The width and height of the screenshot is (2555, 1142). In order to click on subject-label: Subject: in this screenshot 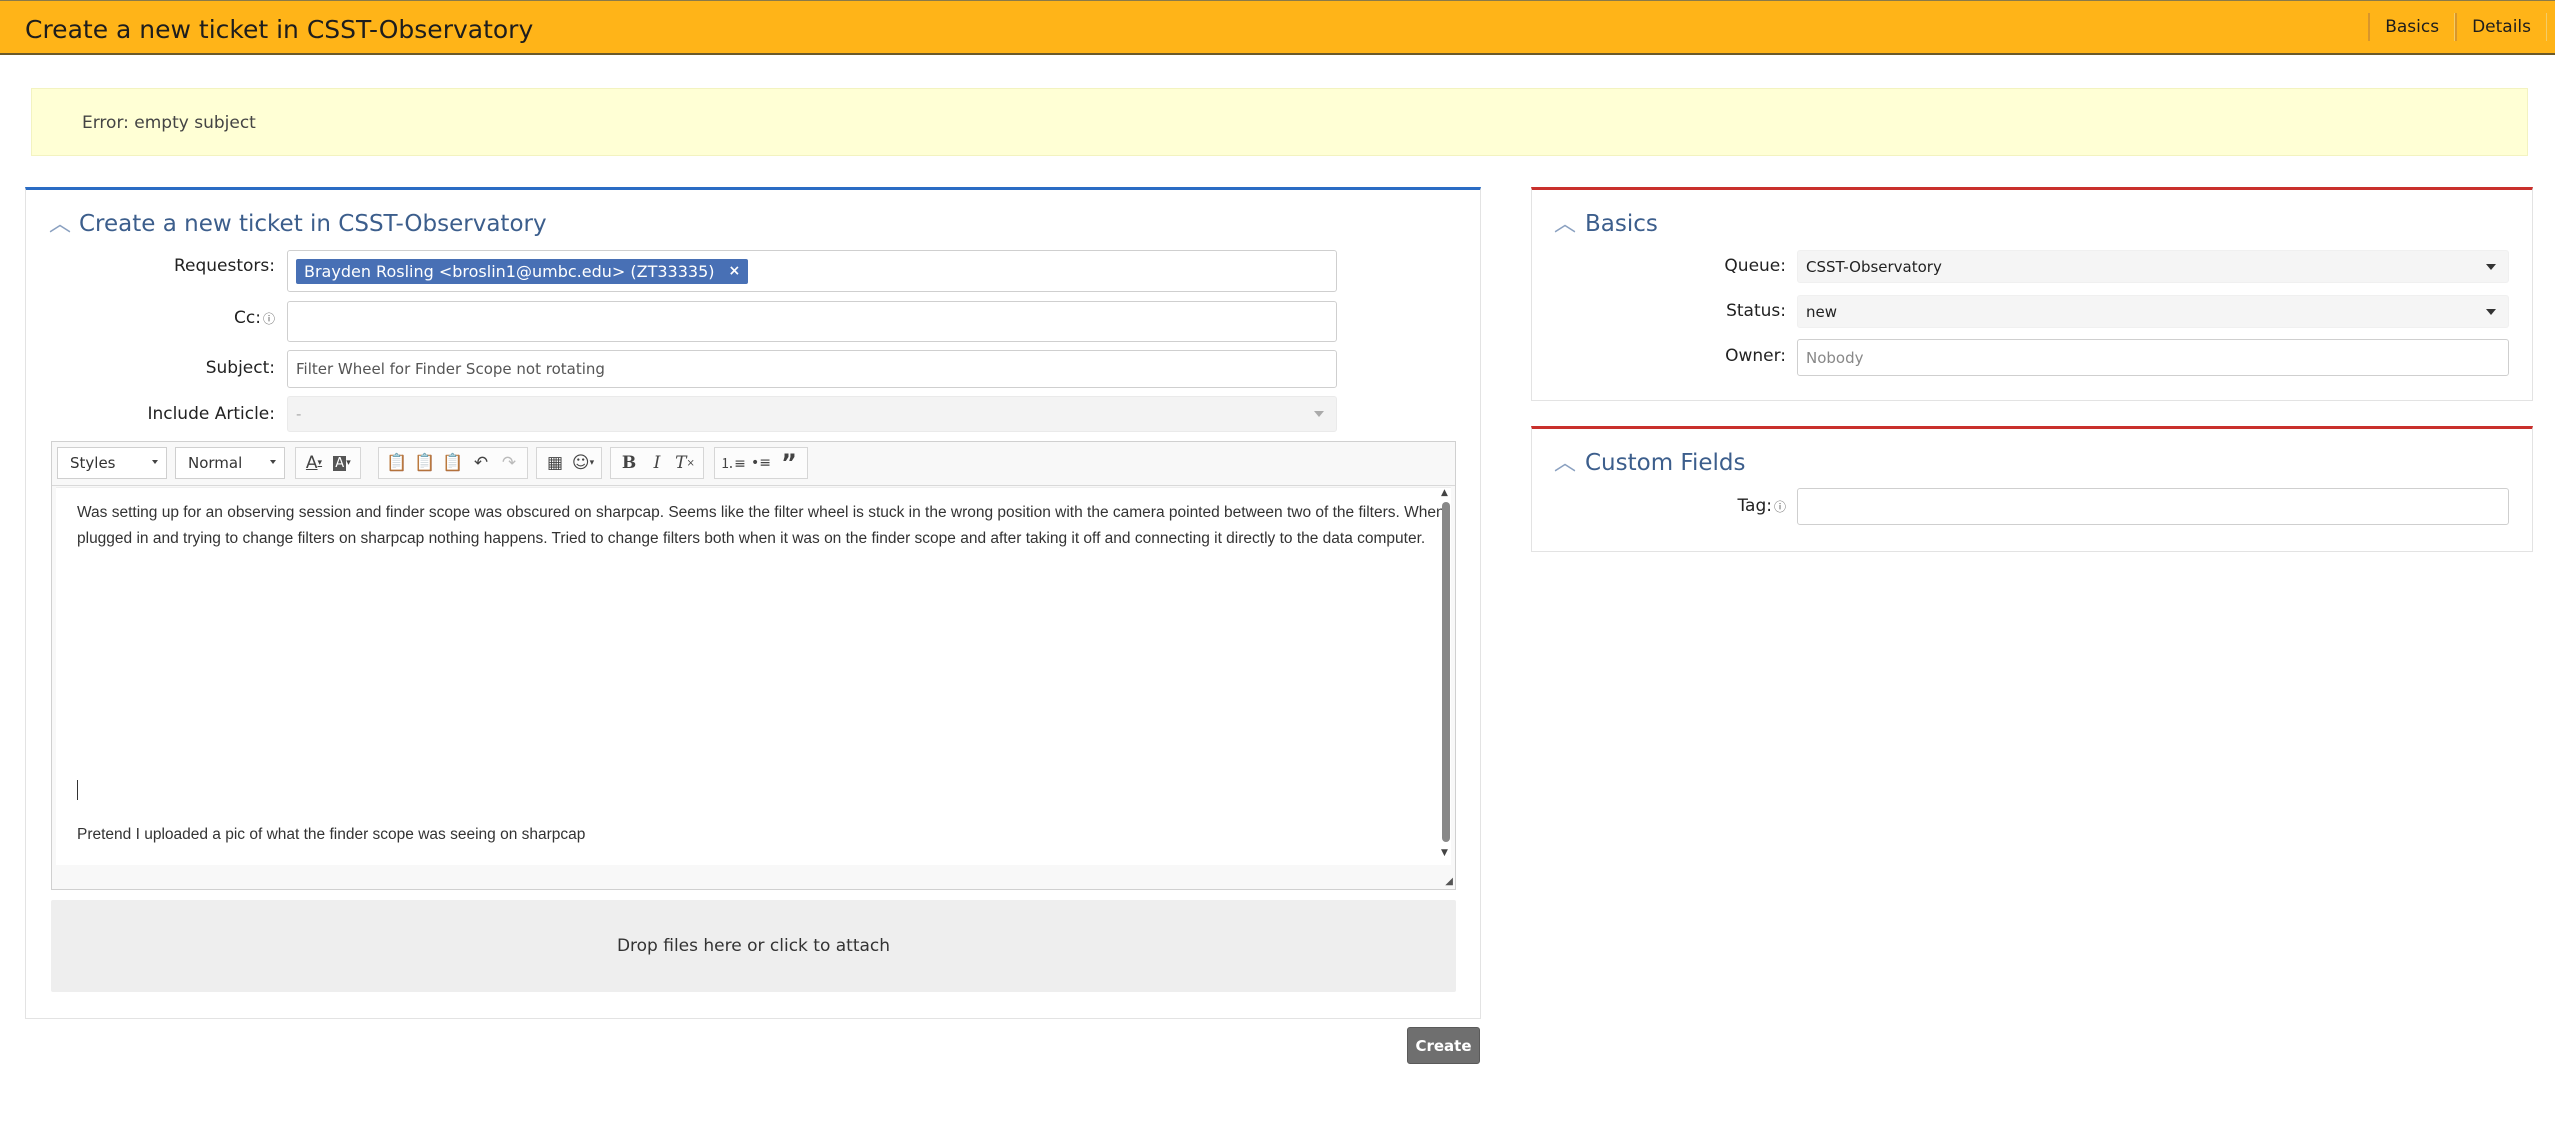, I will do `click(240, 368)`.